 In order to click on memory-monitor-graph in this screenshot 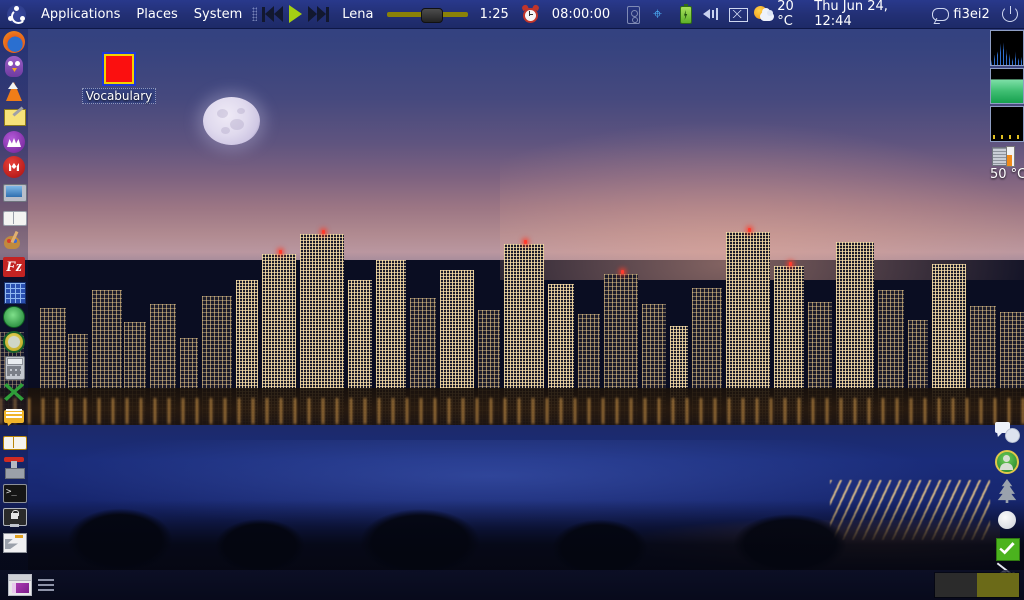, I will do `click(1007, 86)`.